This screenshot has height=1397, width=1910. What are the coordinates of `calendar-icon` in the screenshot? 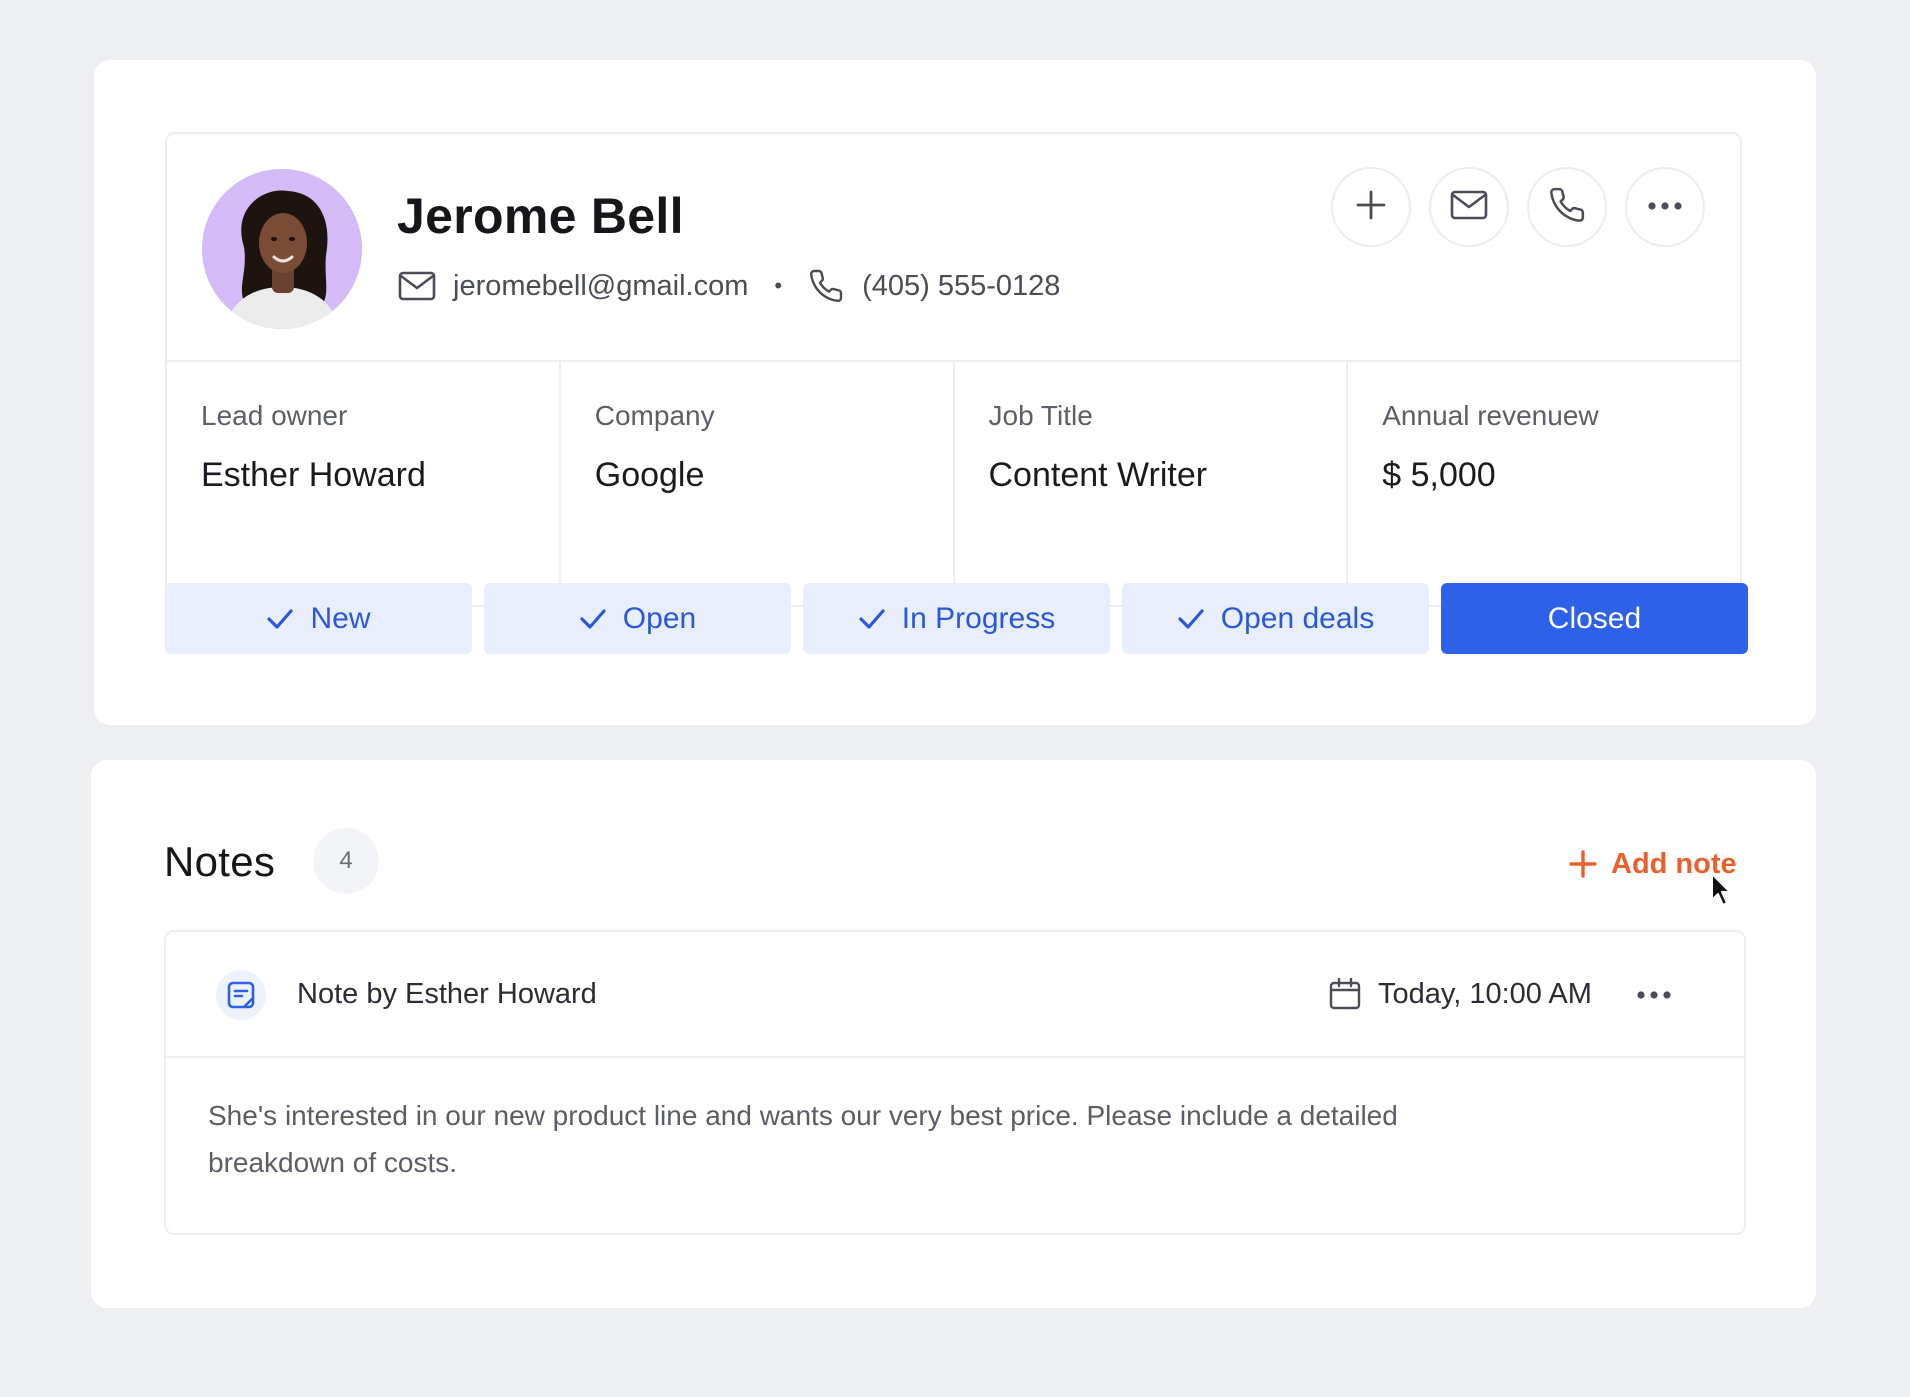 It's located at (1345, 994).